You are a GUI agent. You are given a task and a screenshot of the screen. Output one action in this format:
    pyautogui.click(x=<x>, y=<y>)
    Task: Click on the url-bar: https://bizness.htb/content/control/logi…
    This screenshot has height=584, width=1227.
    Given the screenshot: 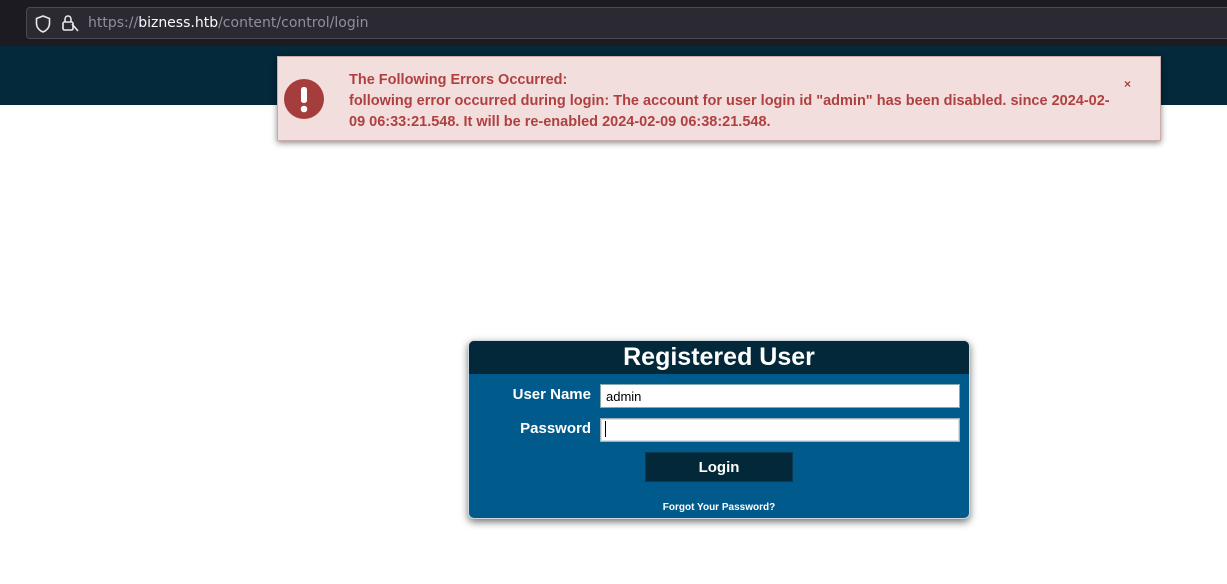 What is the action you would take?
    pyautogui.click(x=626, y=23)
    